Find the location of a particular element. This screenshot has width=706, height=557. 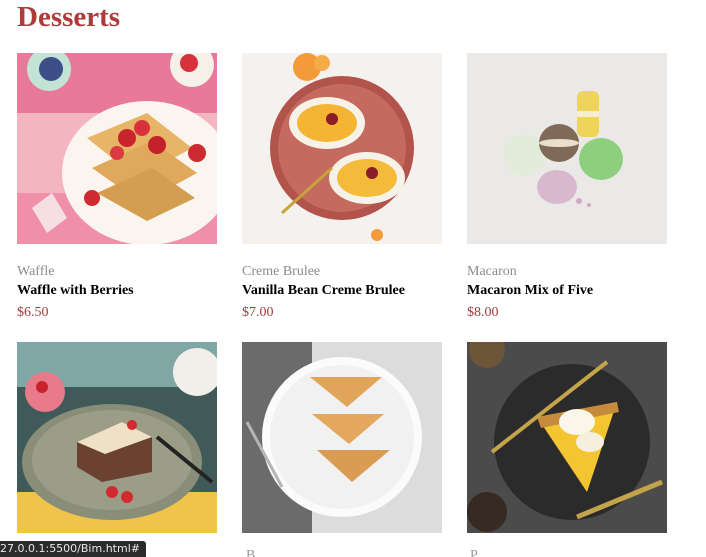

pie-image is located at coordinates (567, 437).